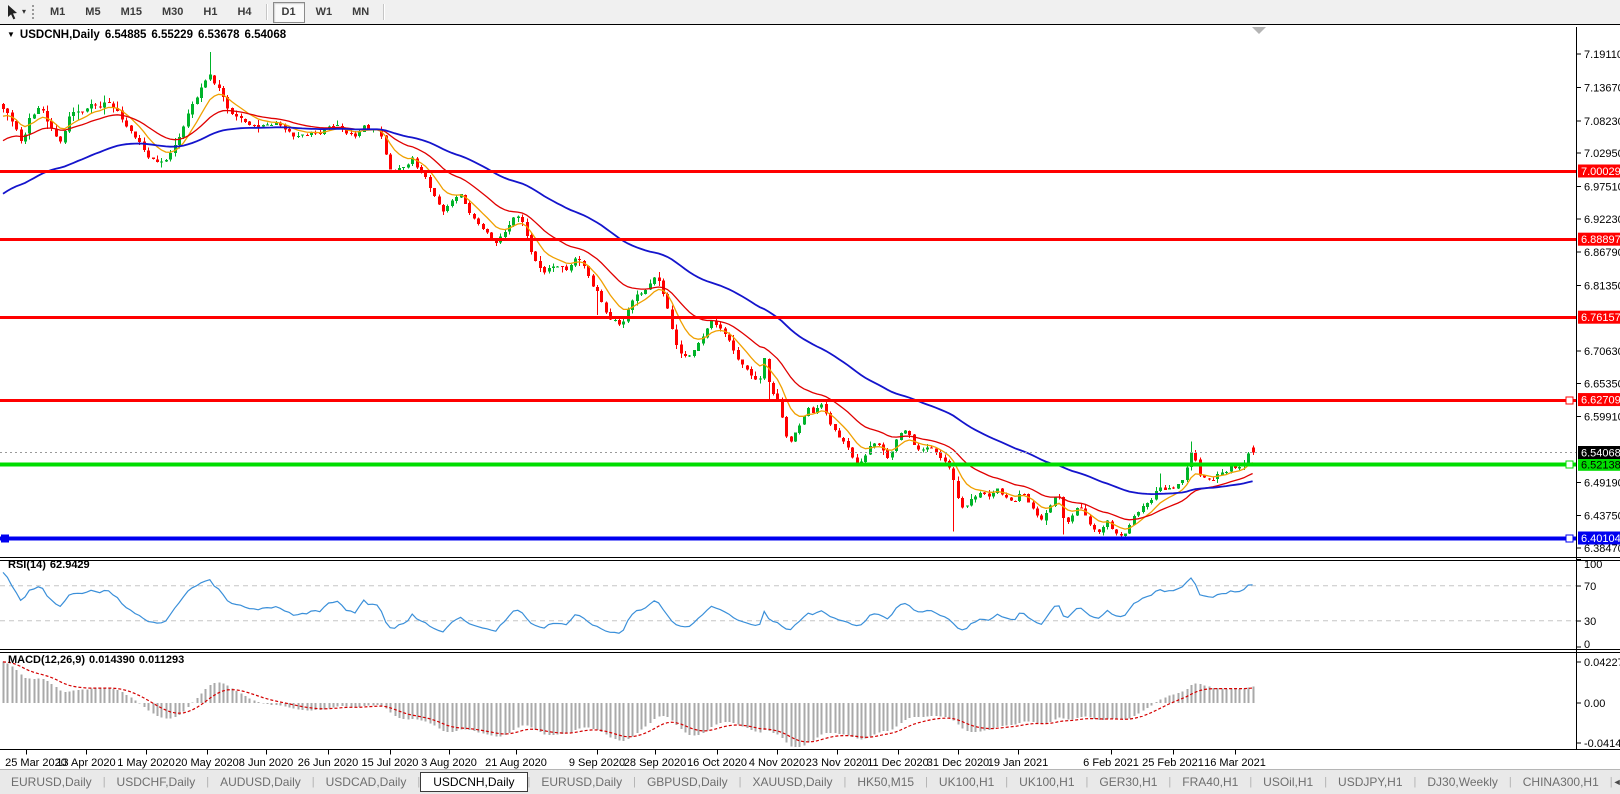 The image size is (1620, 794). What do you see at coordinates (1590, 587) in the screenshot?
I see `rsi-axis-tick: 70` at bounding box center [1590, 587].